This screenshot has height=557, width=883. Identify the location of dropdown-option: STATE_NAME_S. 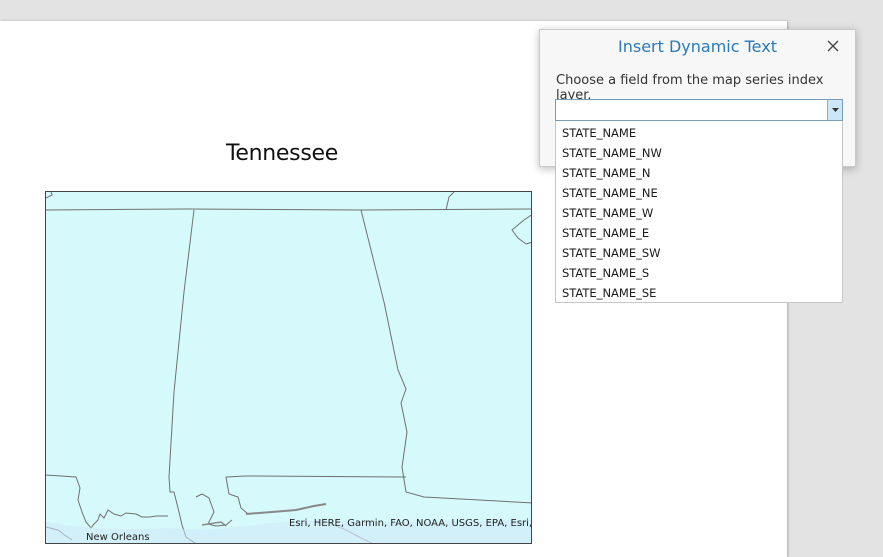
(699, 273).